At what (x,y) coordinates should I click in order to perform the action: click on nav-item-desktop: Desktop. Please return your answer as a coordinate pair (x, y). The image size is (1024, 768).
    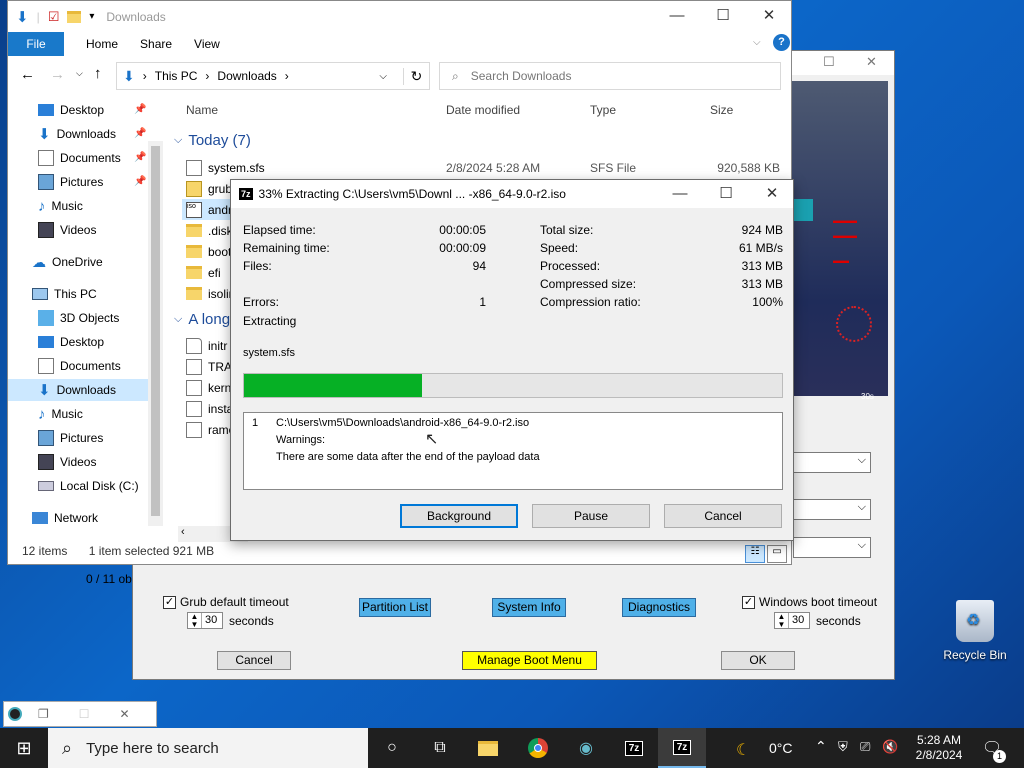
    Looking at the image, I should click on (71, 110).